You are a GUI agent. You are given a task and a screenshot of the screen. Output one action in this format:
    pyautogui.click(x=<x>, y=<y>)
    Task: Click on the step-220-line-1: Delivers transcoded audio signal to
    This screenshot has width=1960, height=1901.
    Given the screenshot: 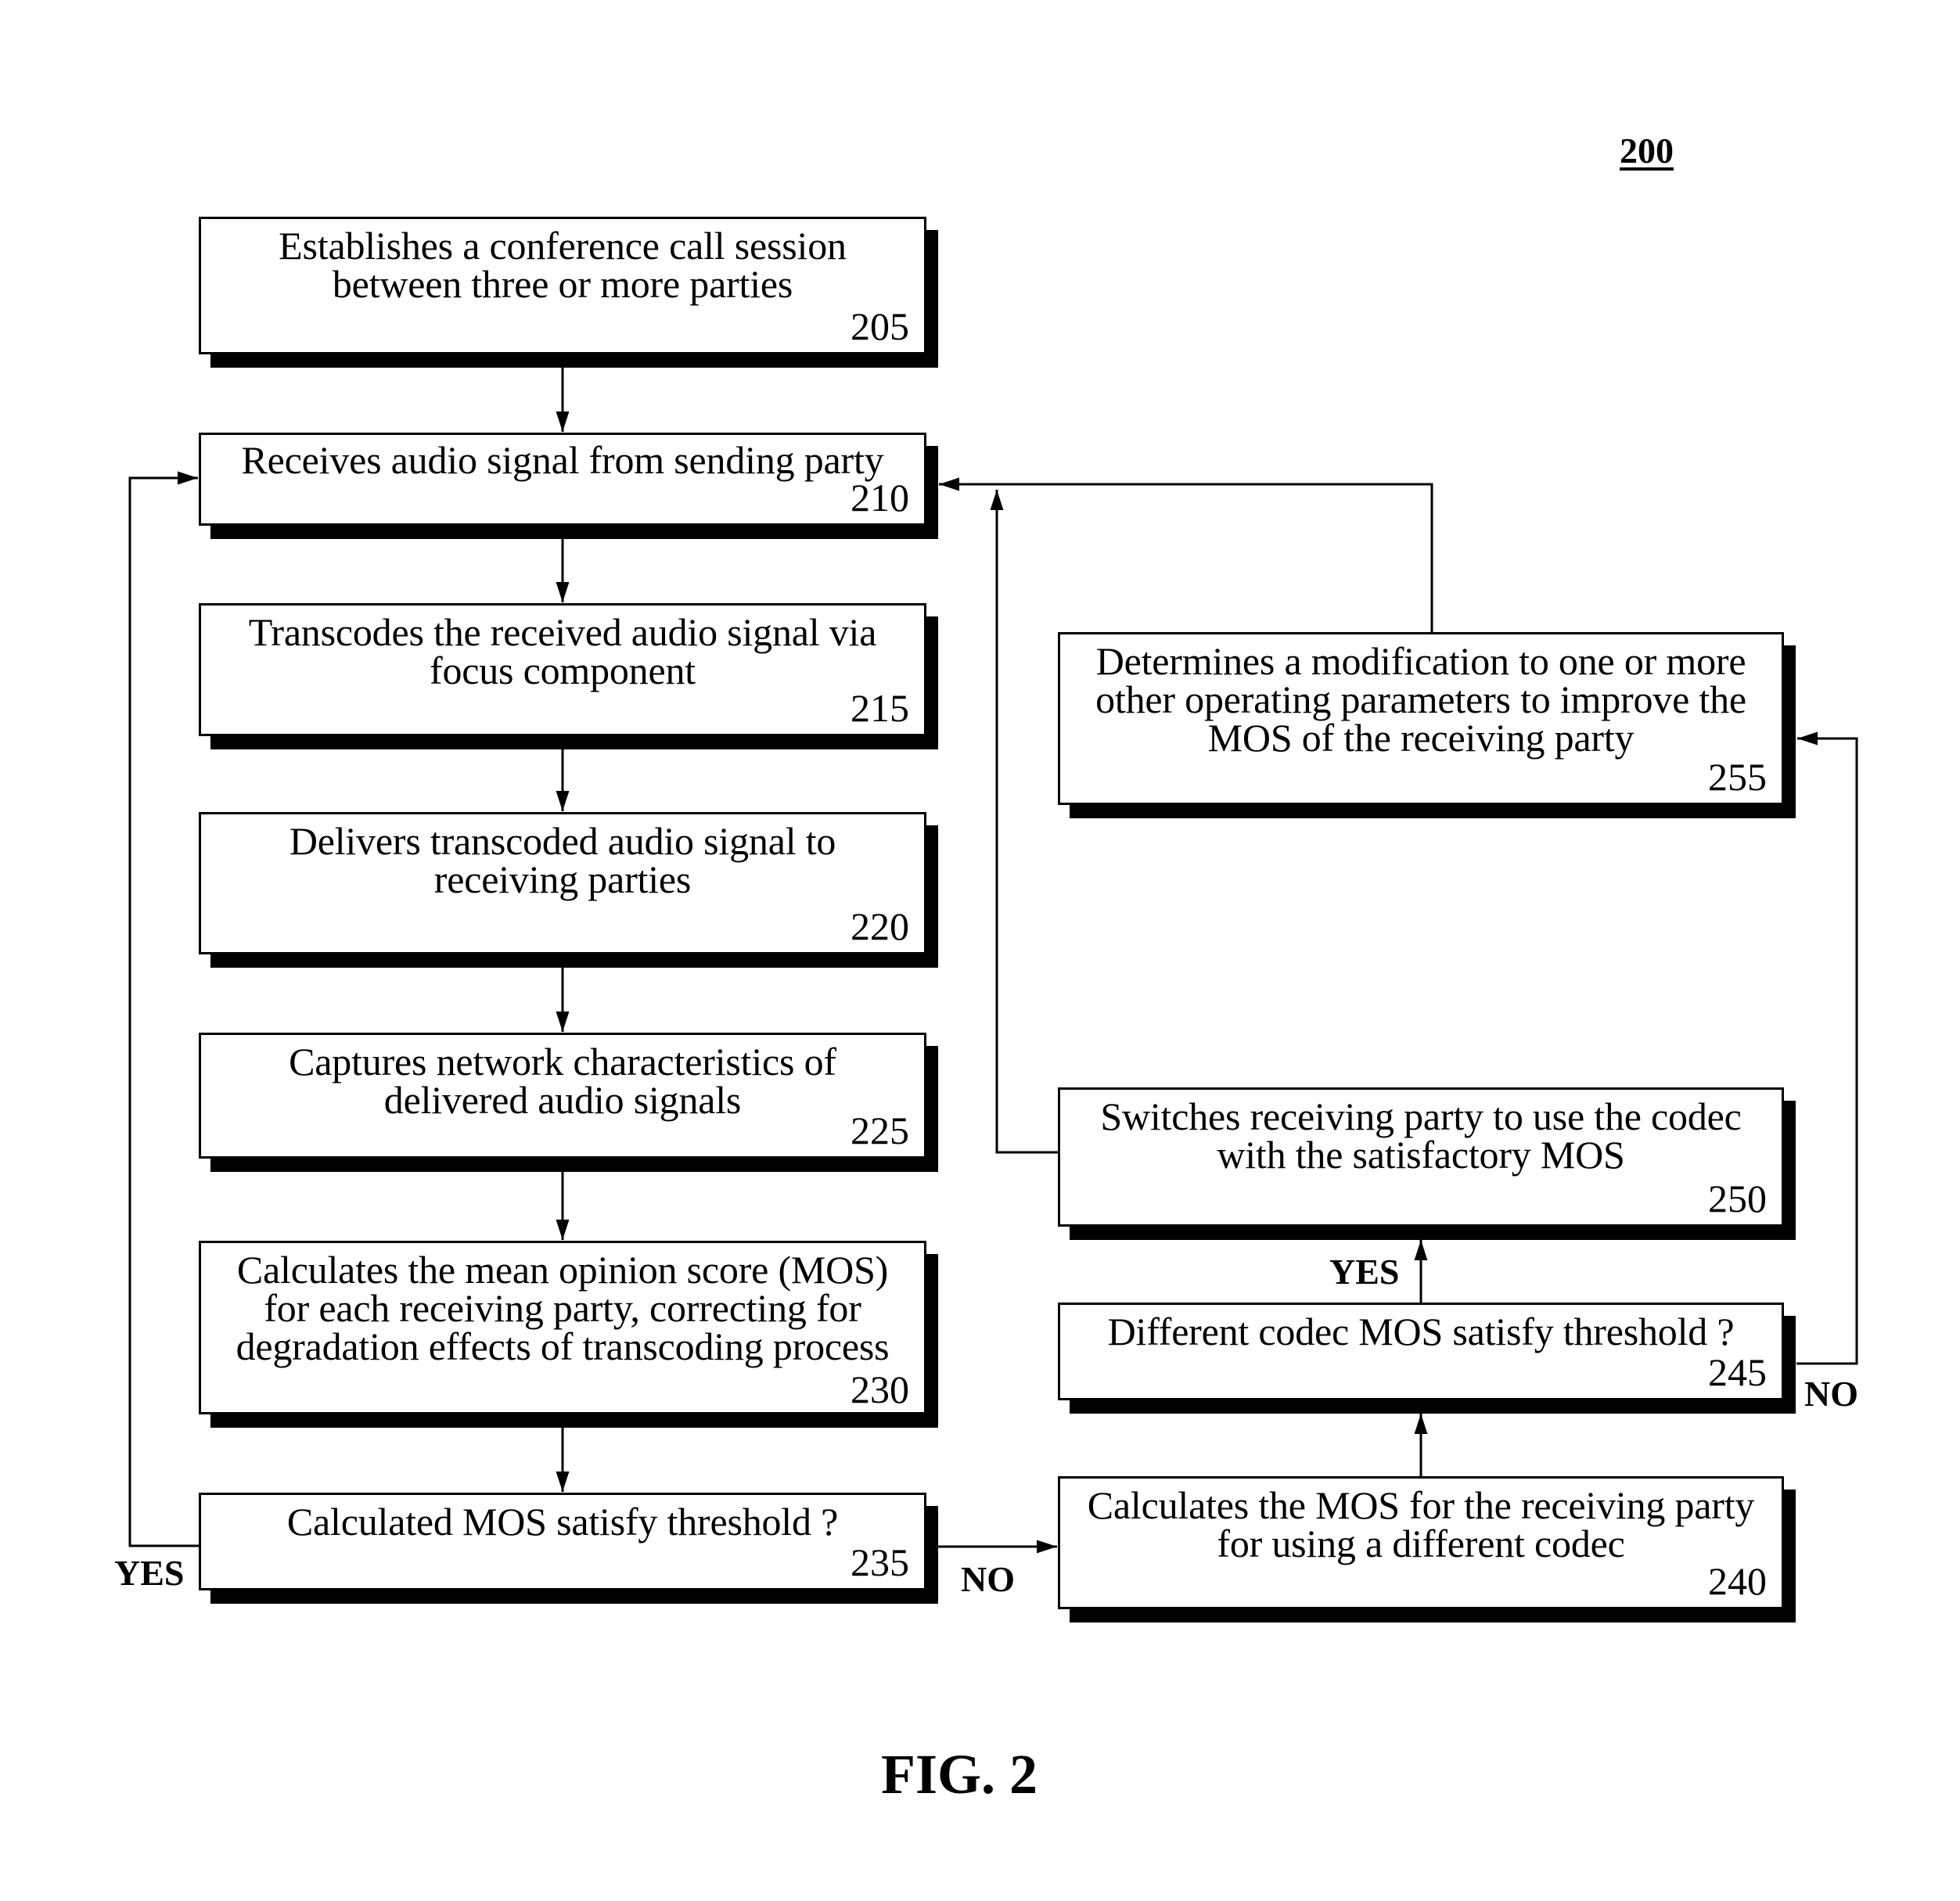 What is the action you would take?
    pyautogui.click(x=562, y=841)
    